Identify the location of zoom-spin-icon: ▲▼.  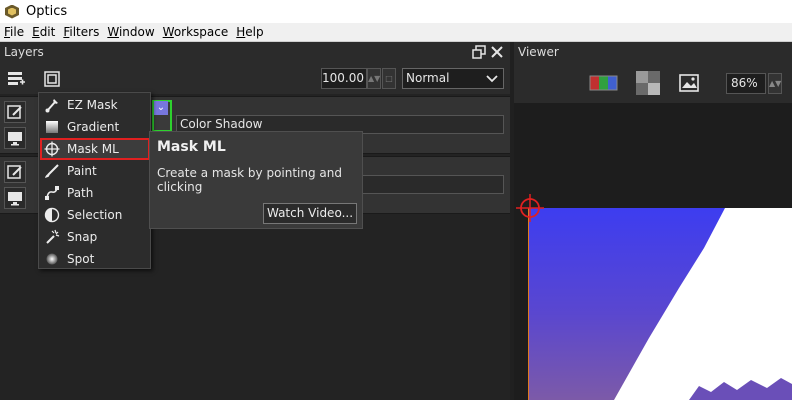
(775, 83).